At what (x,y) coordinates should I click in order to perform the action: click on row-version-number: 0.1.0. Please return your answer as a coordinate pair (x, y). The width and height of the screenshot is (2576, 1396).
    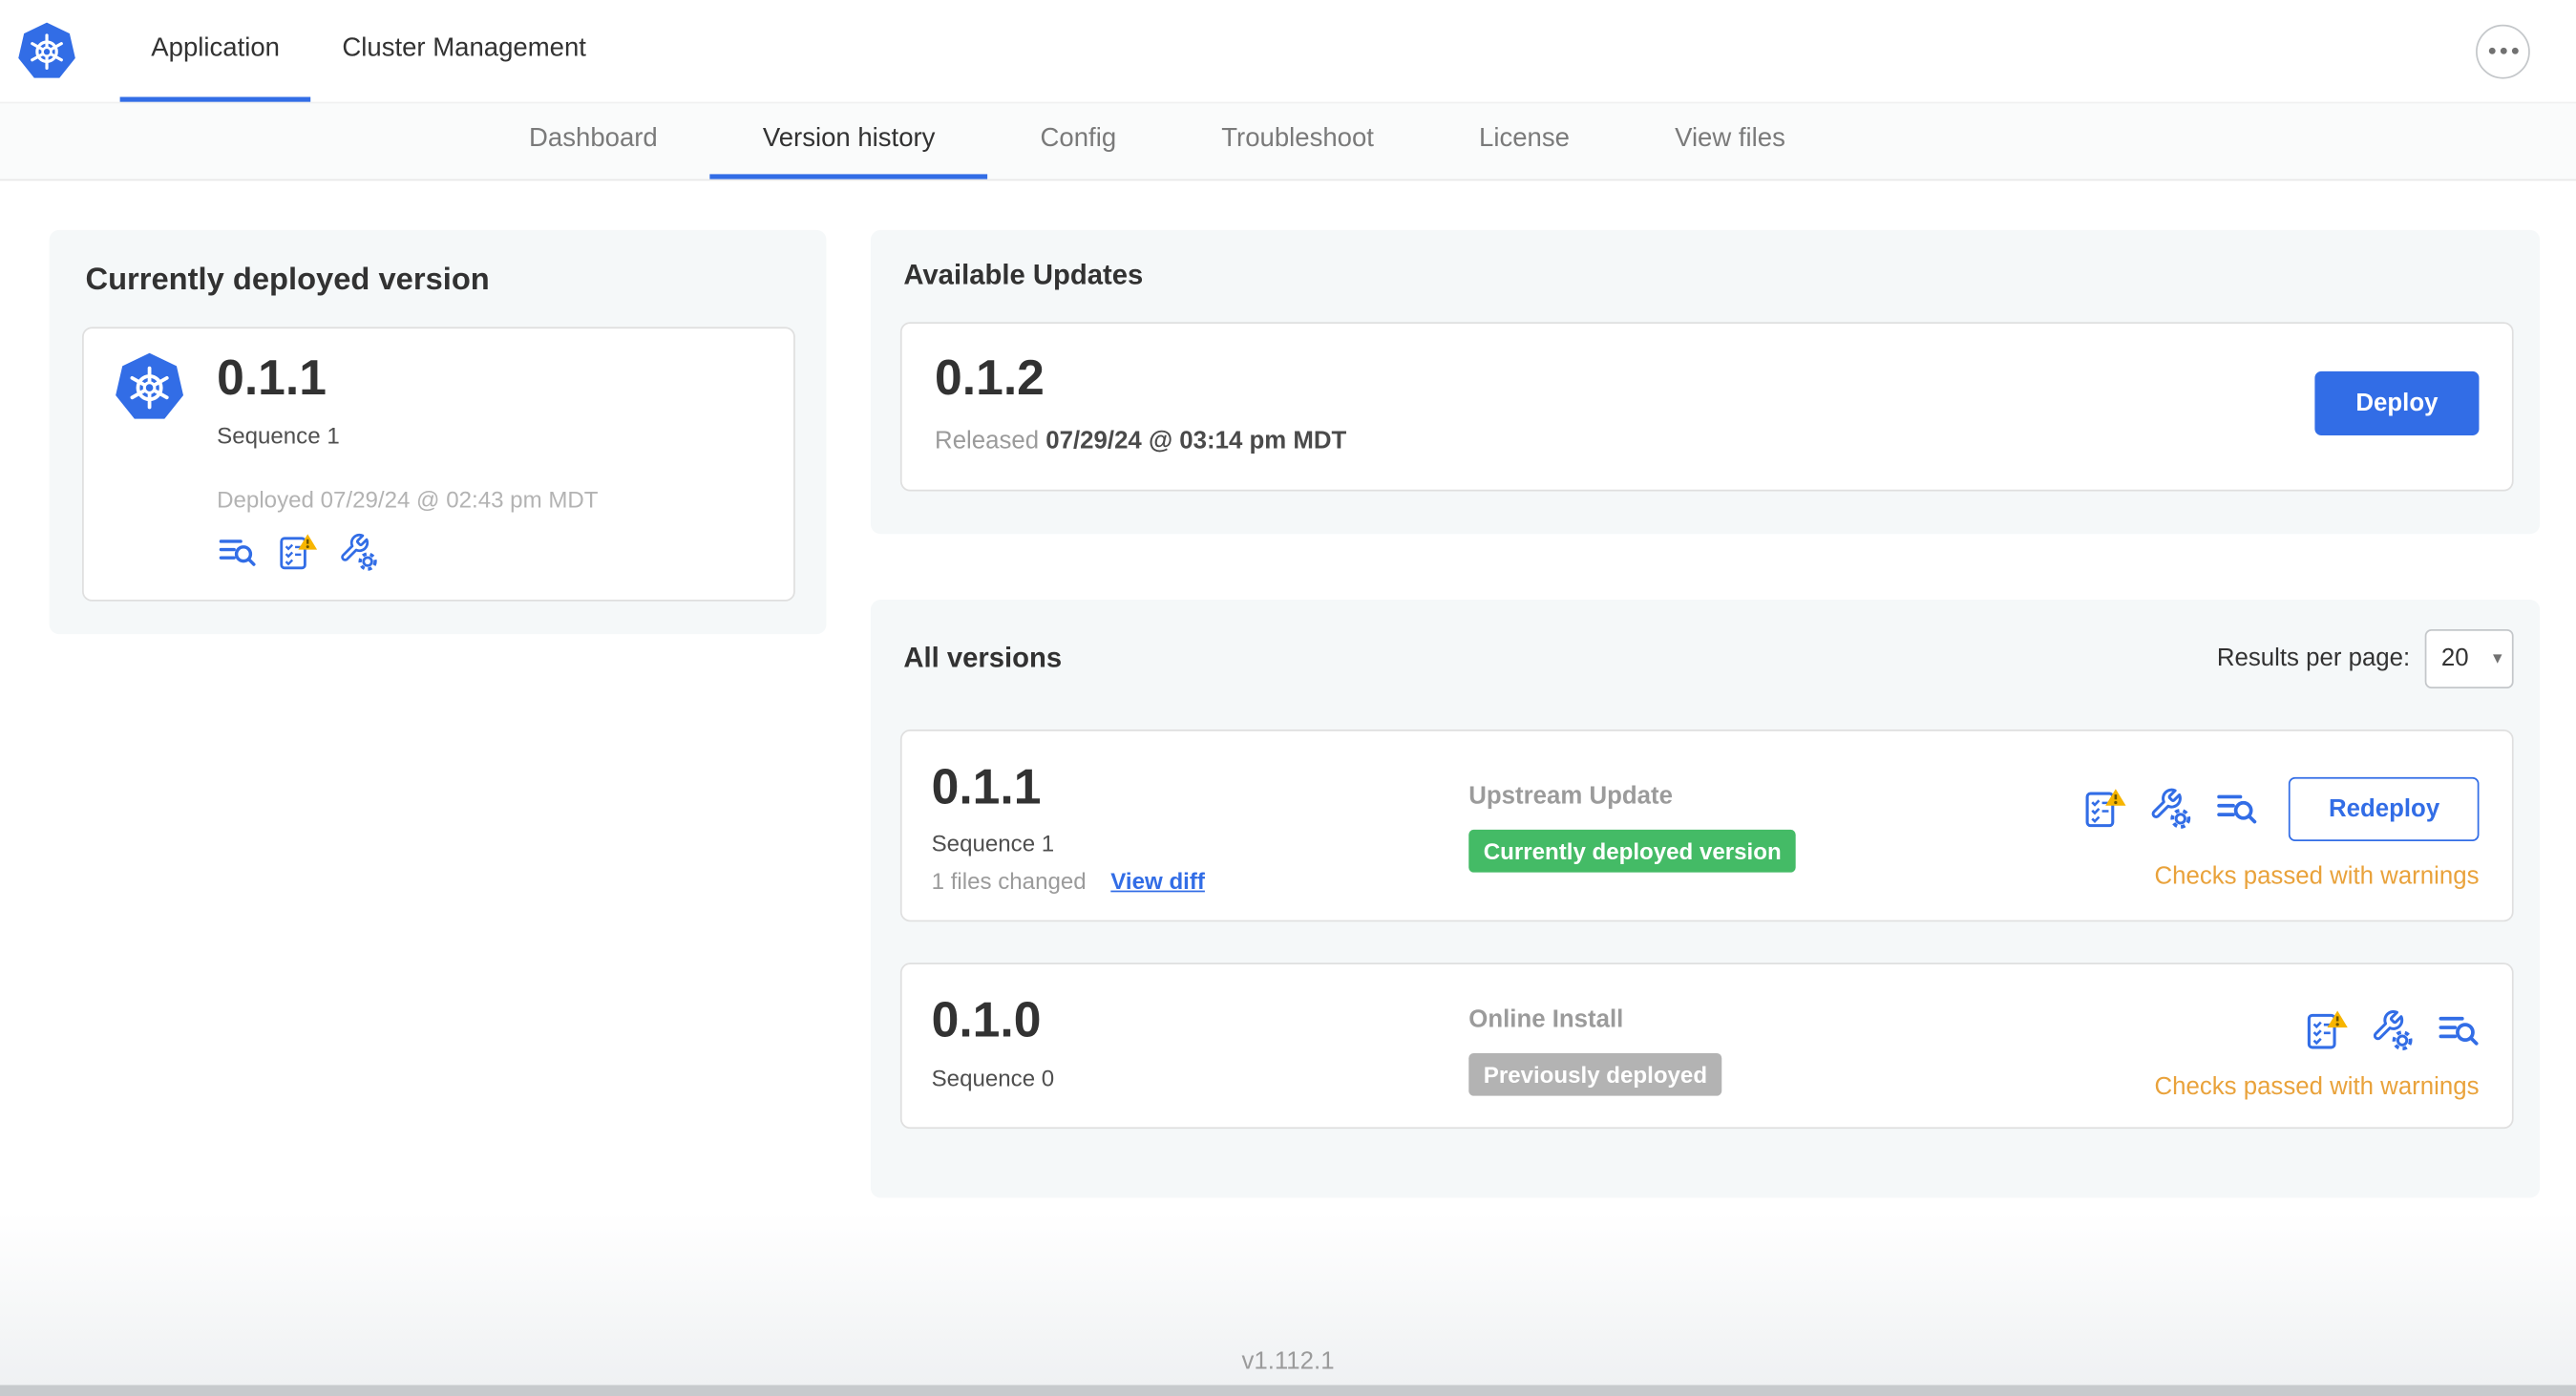
    Looking at the image, I should click on (986, 1020).